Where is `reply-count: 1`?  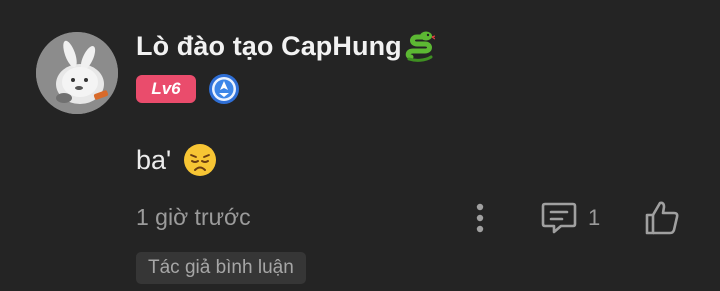 reply-count: 1 is located at coordinates (594, 217).